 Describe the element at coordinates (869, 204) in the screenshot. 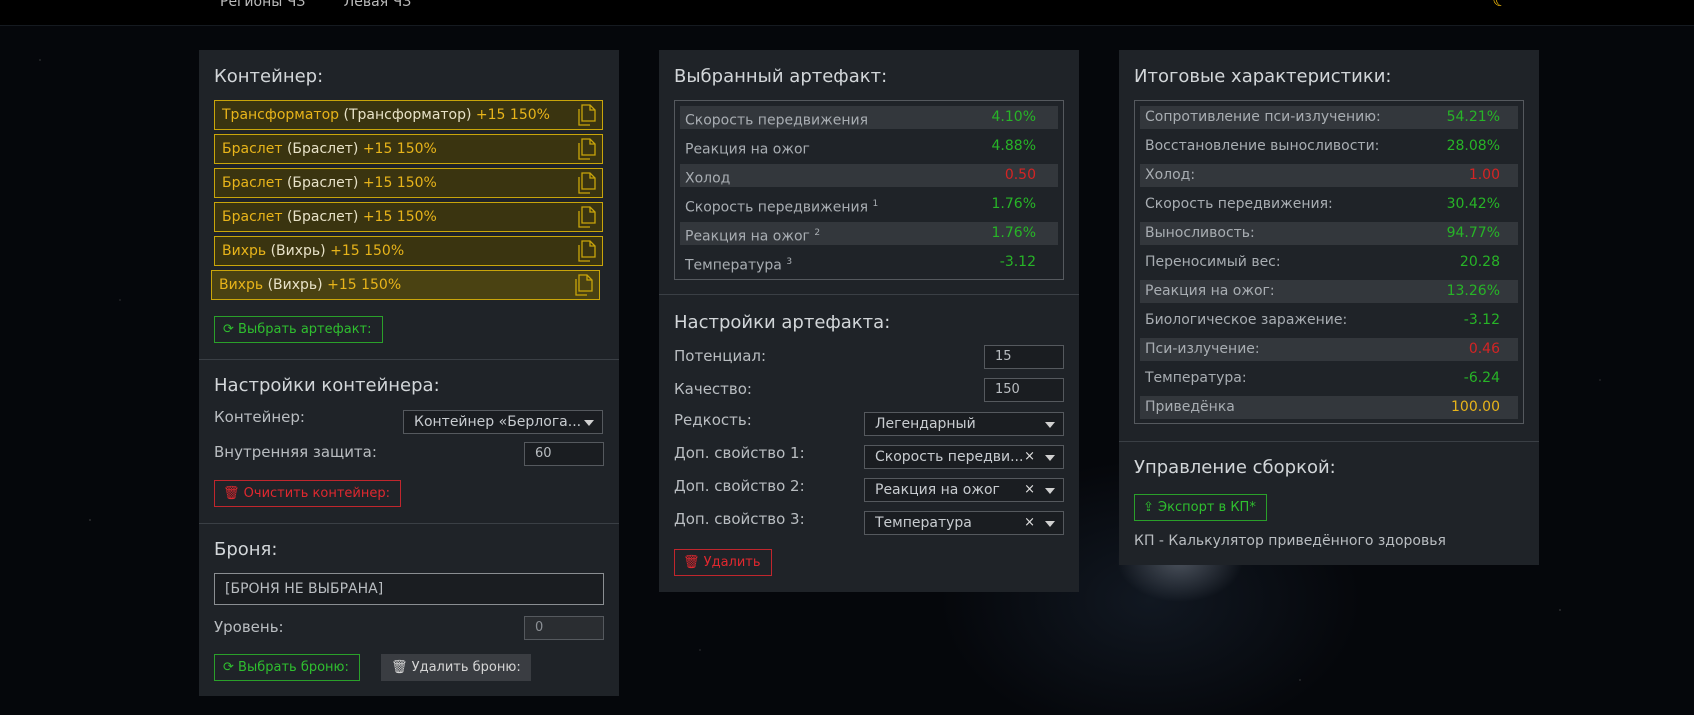

I see `stat-row: Скорость передвижения 1 1.76%` at that location.